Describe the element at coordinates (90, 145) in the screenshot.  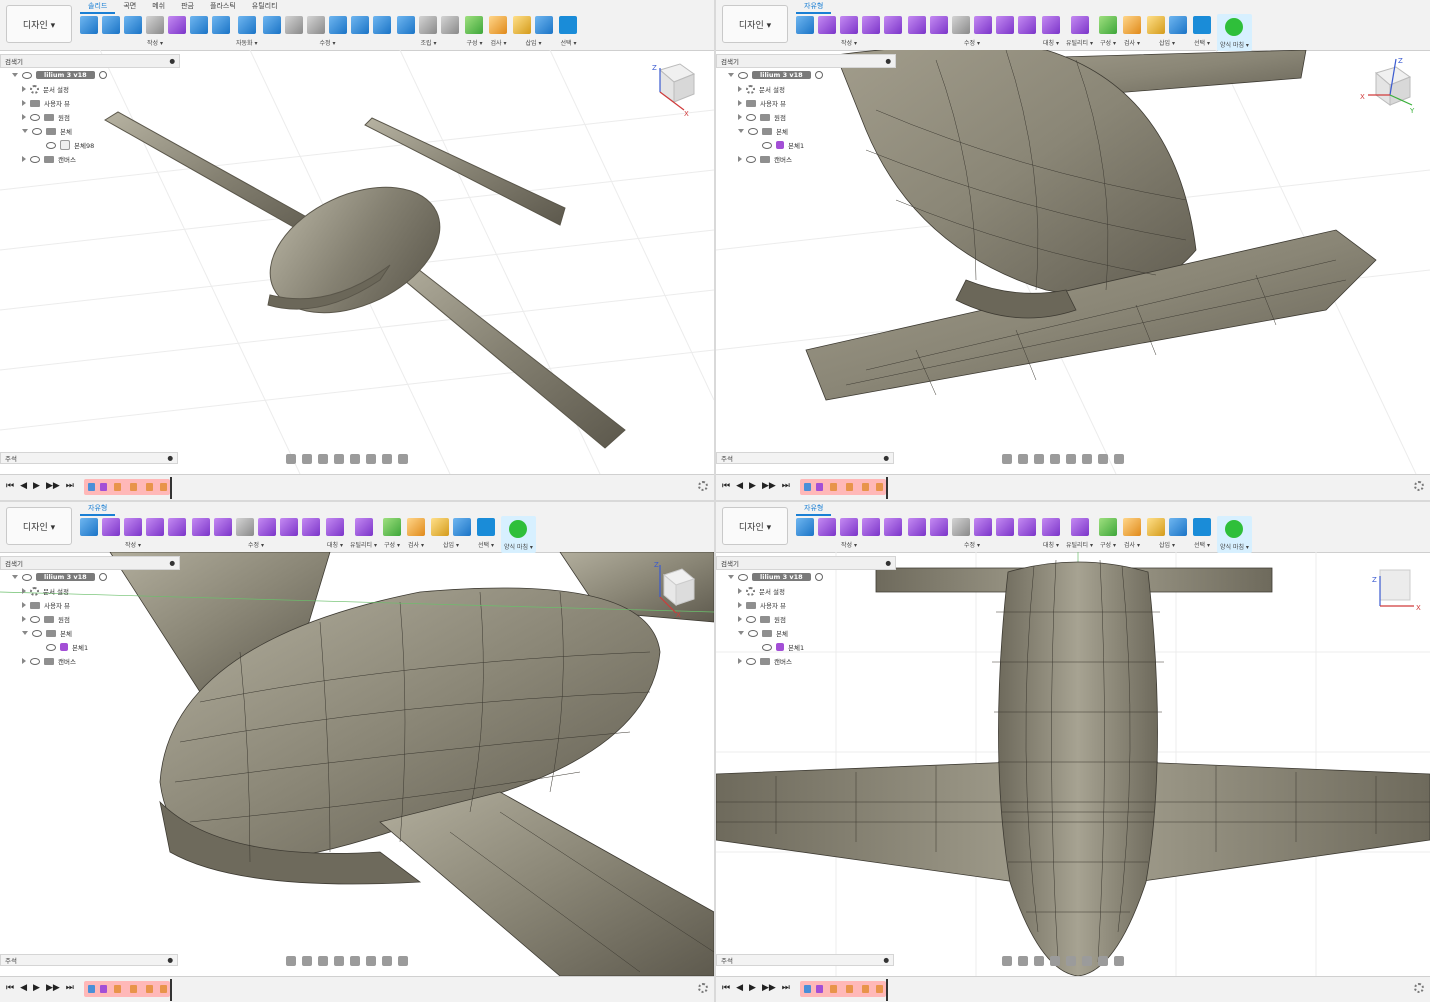
I see `tree-item: 본체98` at that location.